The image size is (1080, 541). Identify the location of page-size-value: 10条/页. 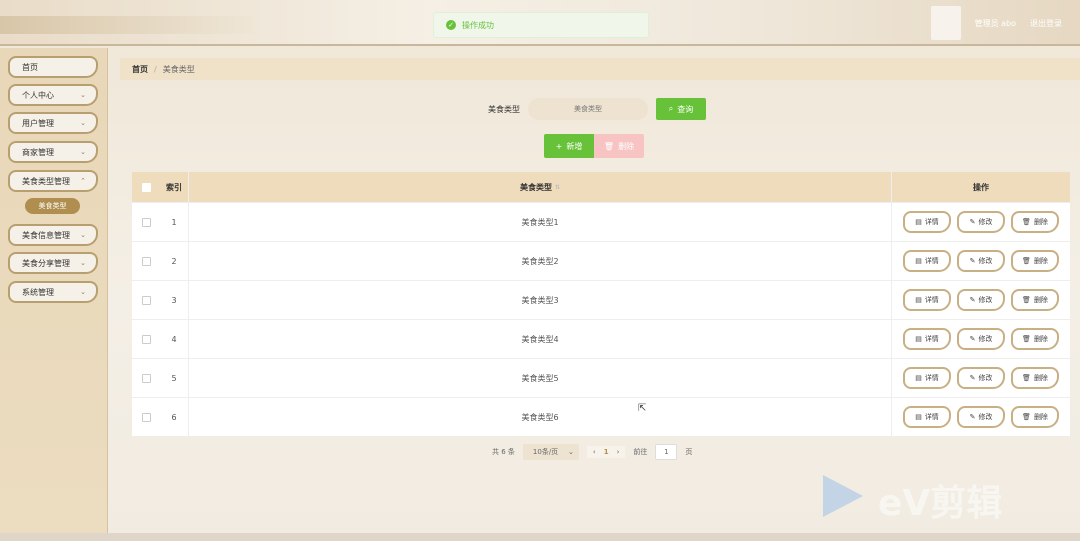
(545, 452).